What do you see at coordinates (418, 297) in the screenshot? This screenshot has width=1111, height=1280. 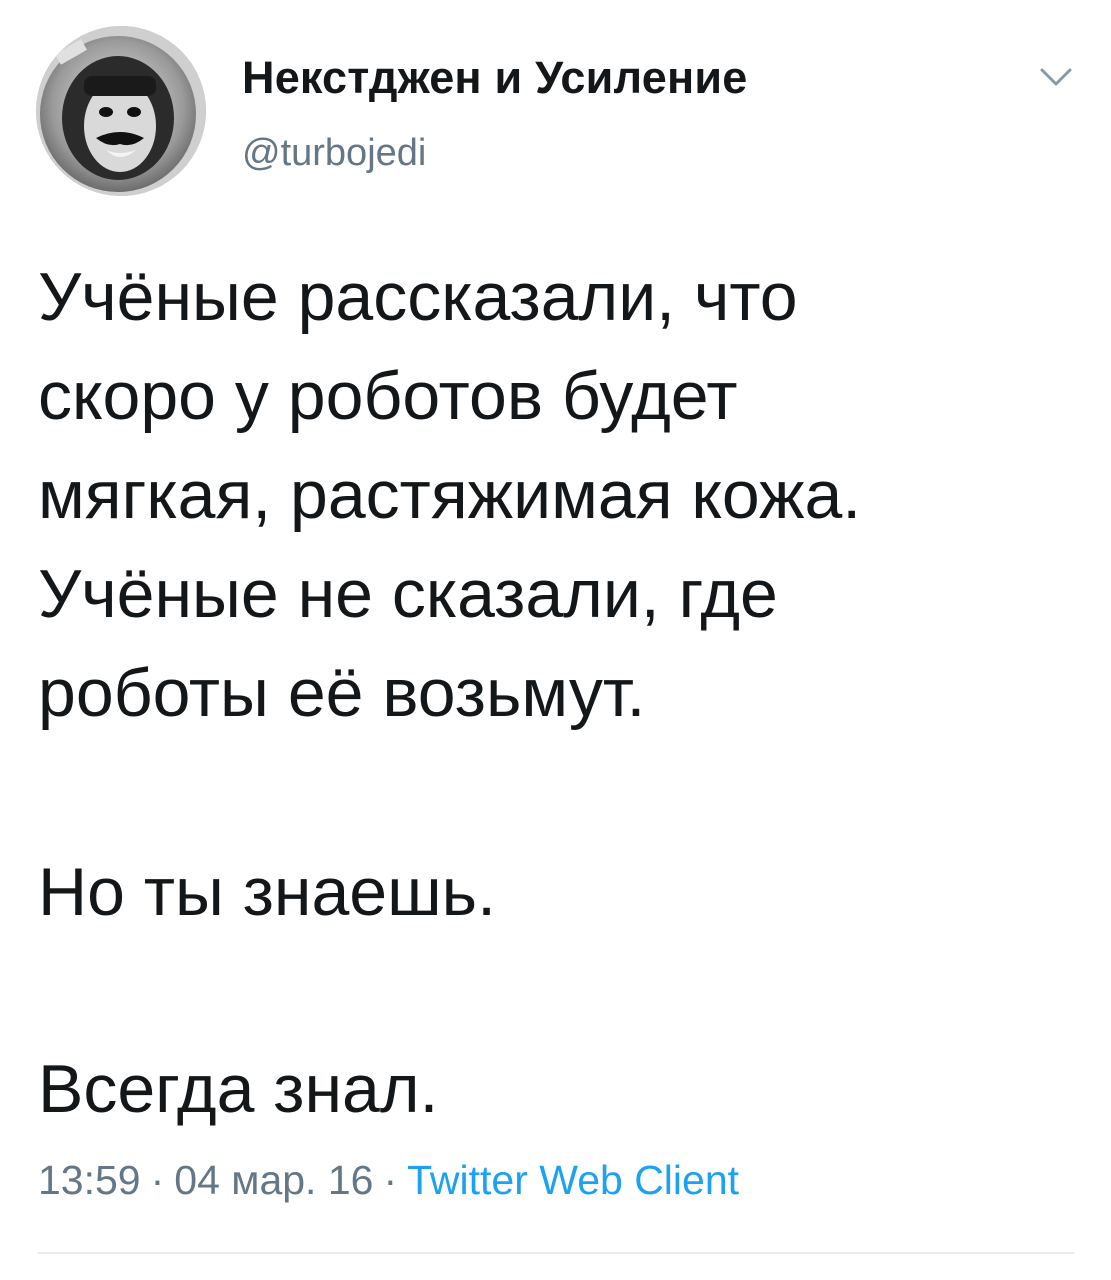 I see `tweet-text-line: Учёные рассказали, что` at bounding box center [418, 297].